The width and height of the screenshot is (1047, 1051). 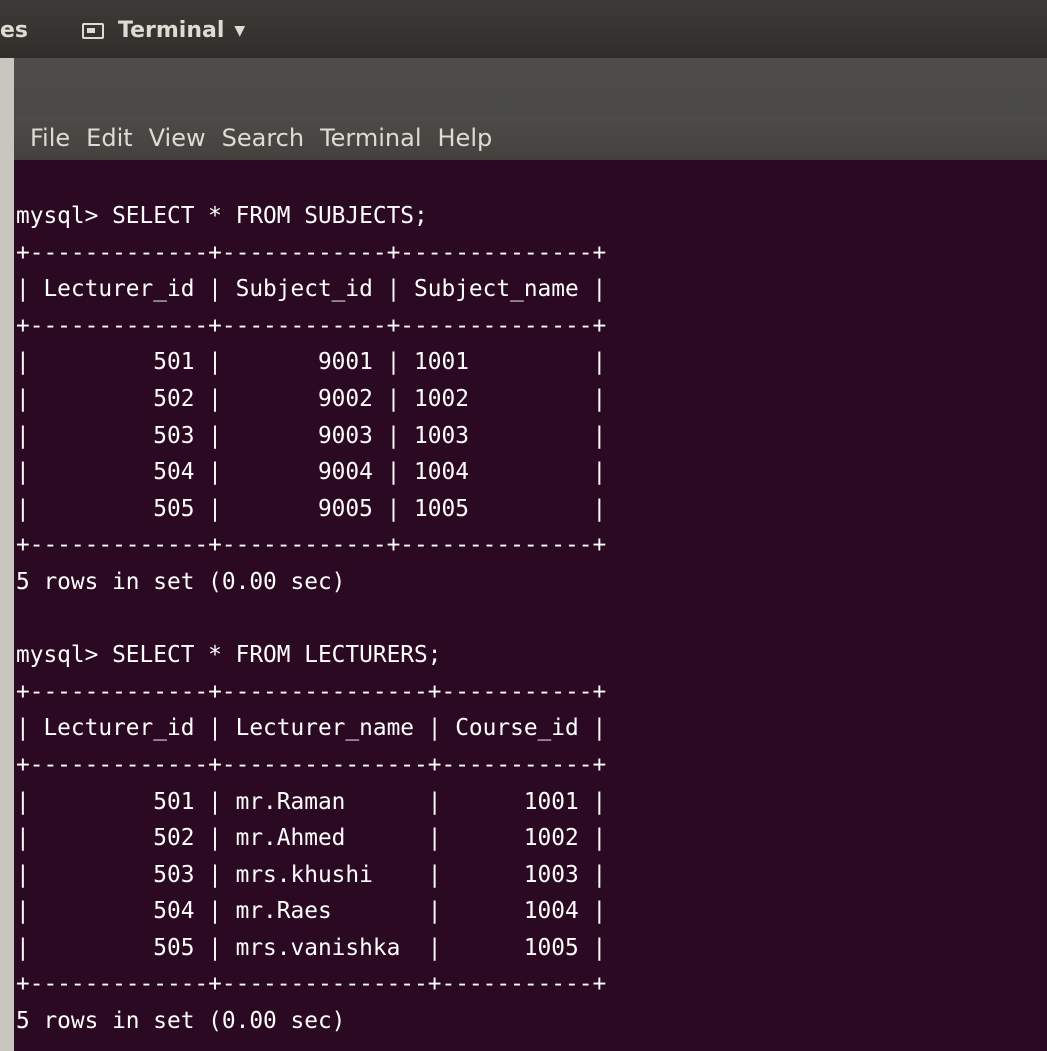 What do you see at coordinates (311, 911) in the screenshot?
I see `terminal-line: | 504 | mr.Raes | 1004 |` at bounding box center [311, 911].